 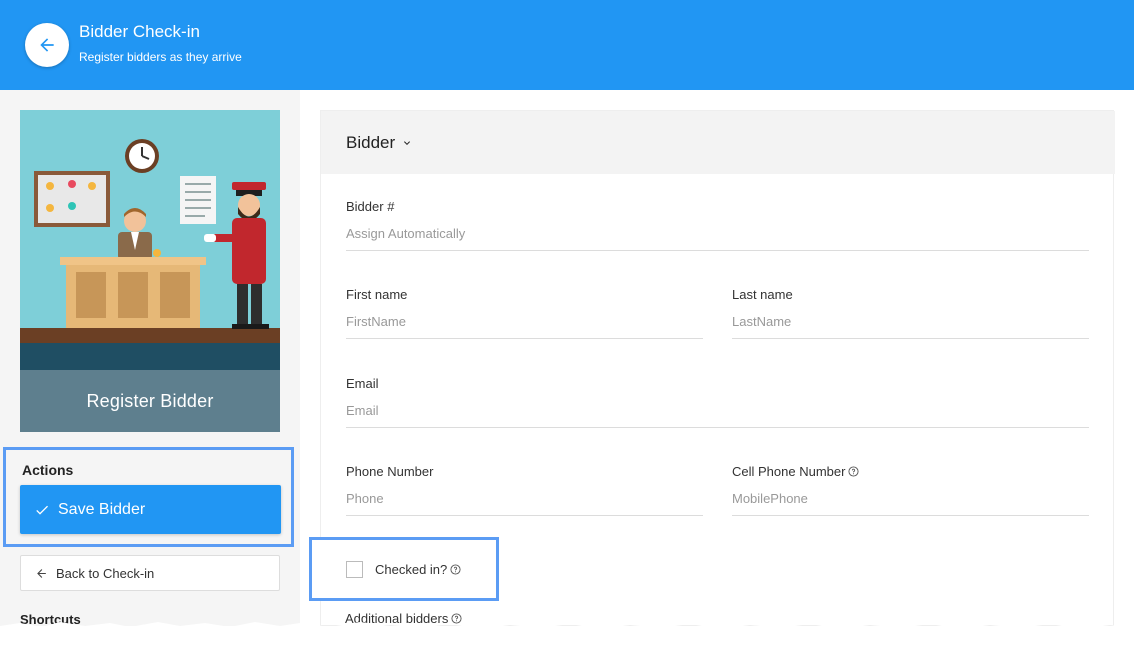 I want to click on save-bidder-button: Save Bidder, so click(x=150, y=509).